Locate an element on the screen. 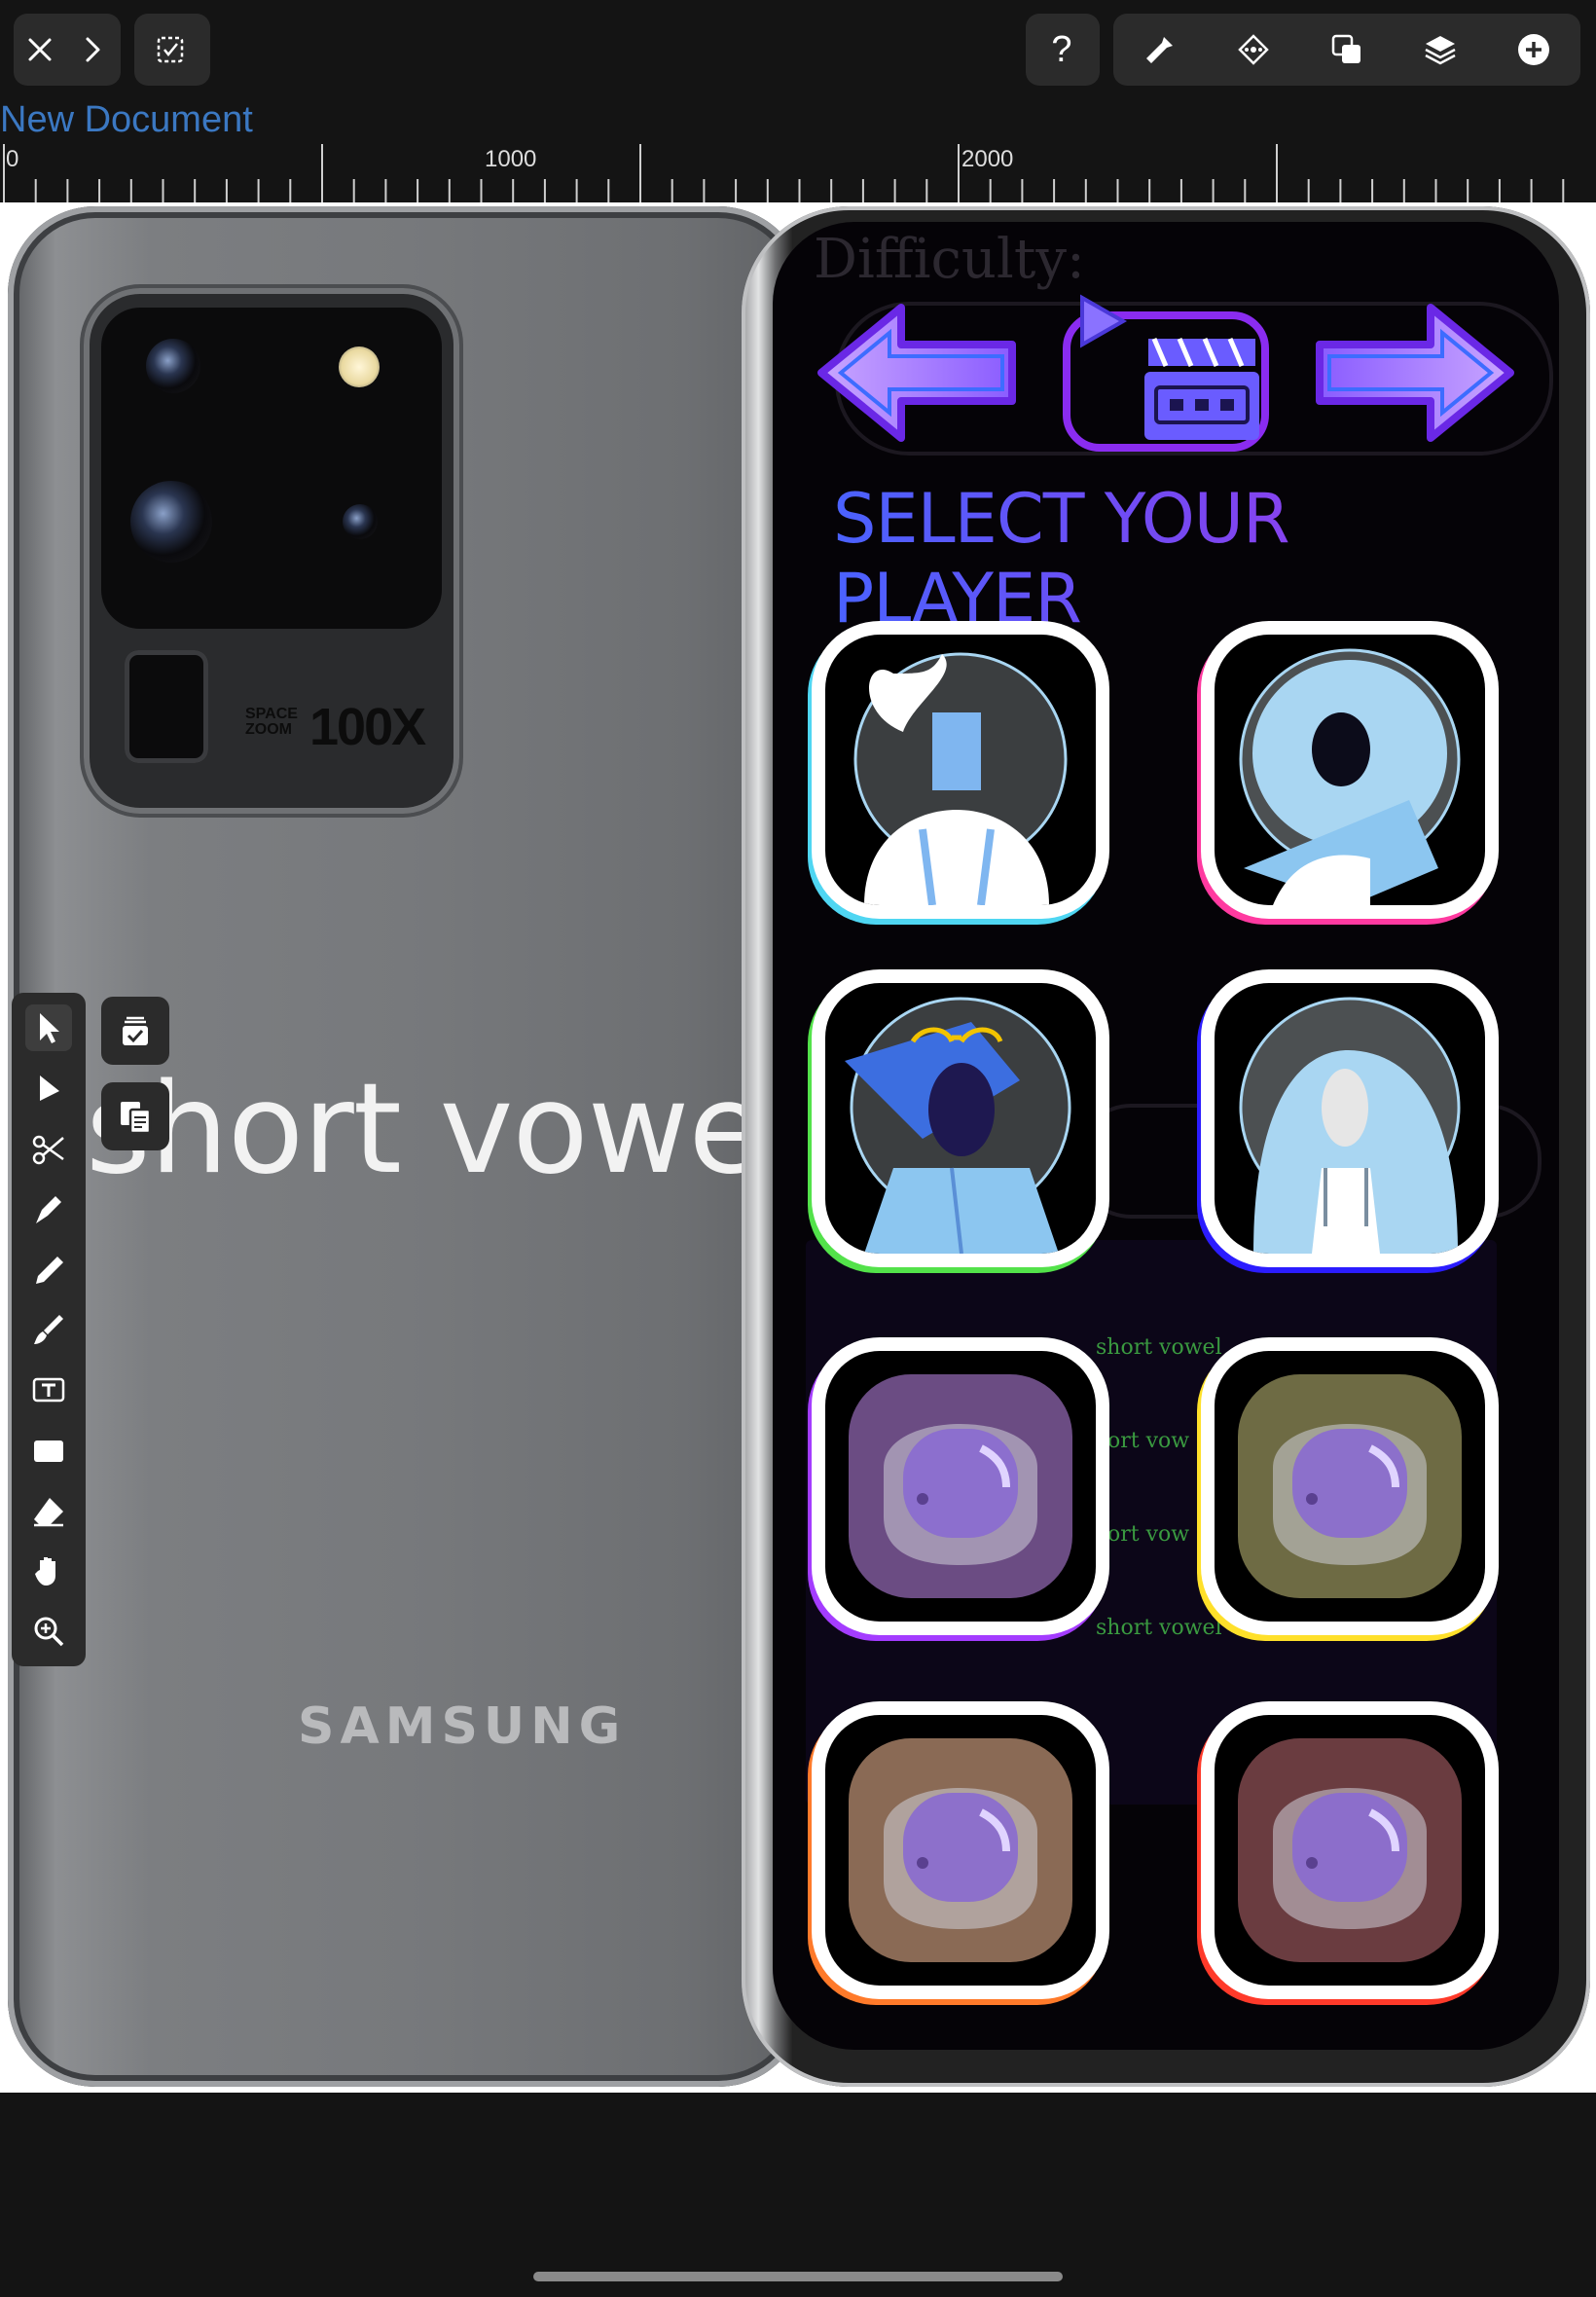  player-8-tile is located at coordinates (1350, 1850).